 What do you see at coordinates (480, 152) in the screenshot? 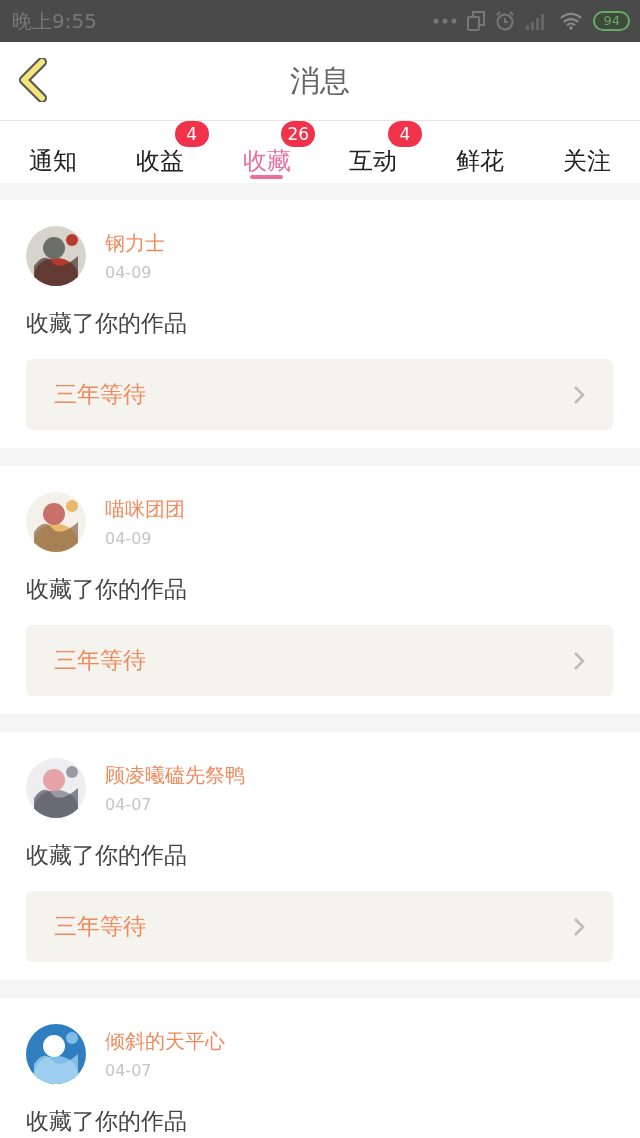
I see `tab: 鲜花` at bounding box center [480, 152].